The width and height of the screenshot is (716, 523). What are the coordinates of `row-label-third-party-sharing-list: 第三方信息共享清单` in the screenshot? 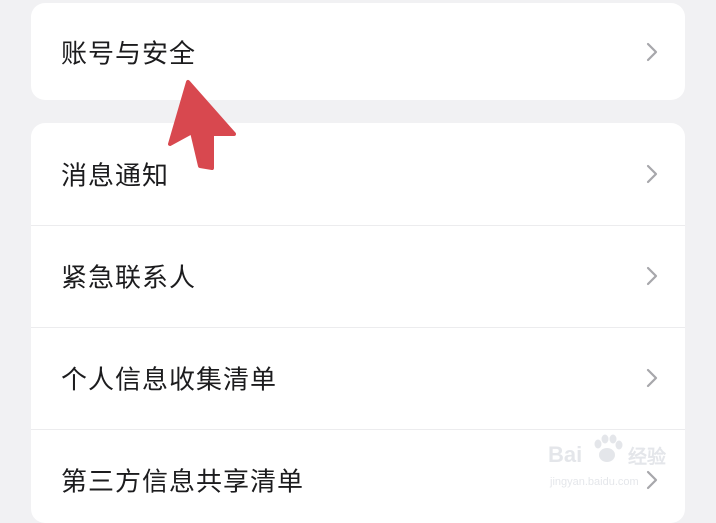 It's located at (183, 482).